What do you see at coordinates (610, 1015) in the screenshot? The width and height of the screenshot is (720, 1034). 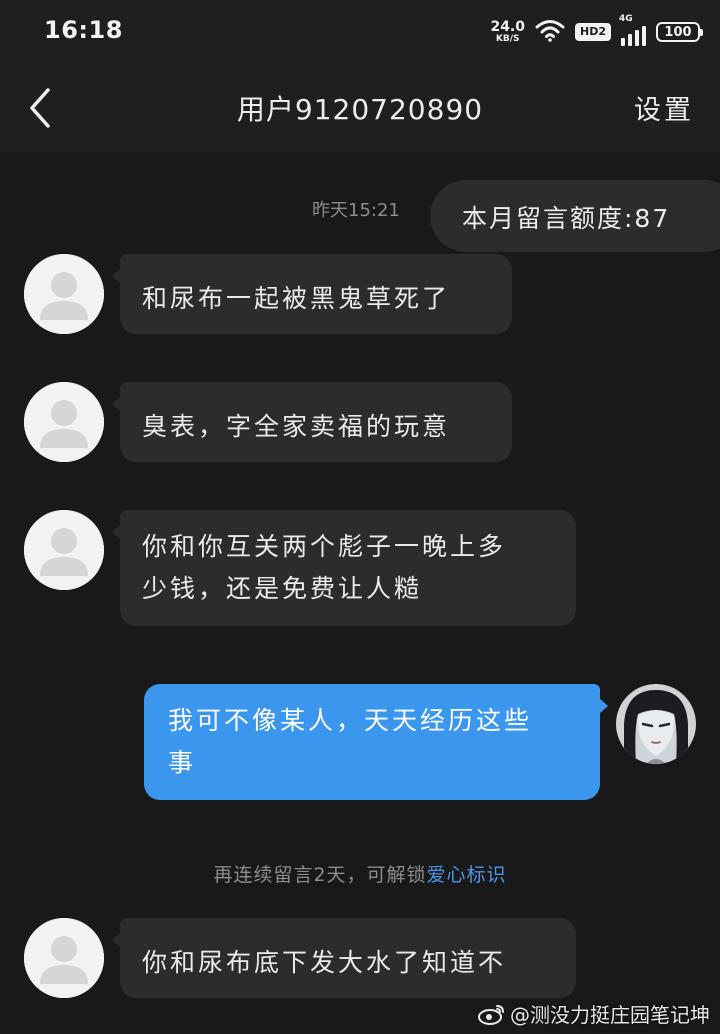 I see `watermark-text: @测没力挺庄园笔记坤` at bounding box center [610, 1015].